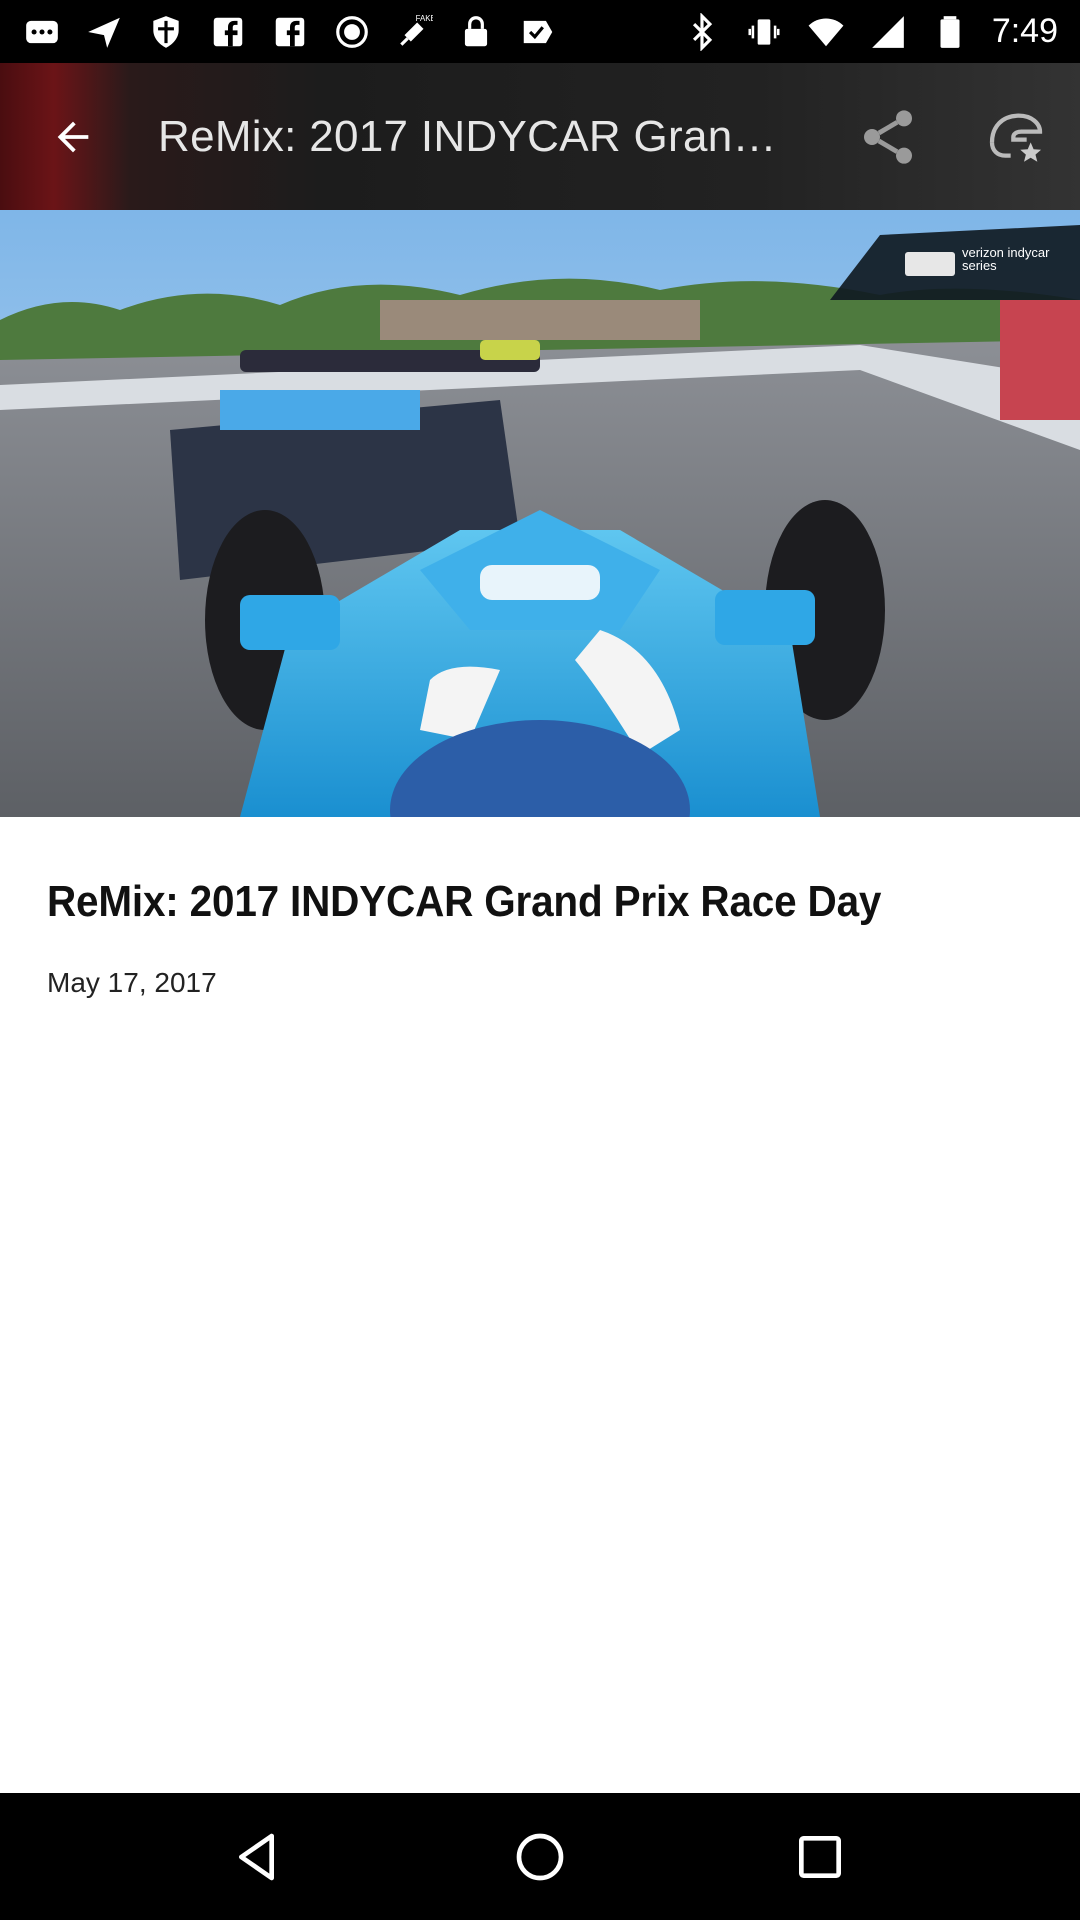 The image size is (1080, 1920). I want to click on back-button, so click(73, 136).